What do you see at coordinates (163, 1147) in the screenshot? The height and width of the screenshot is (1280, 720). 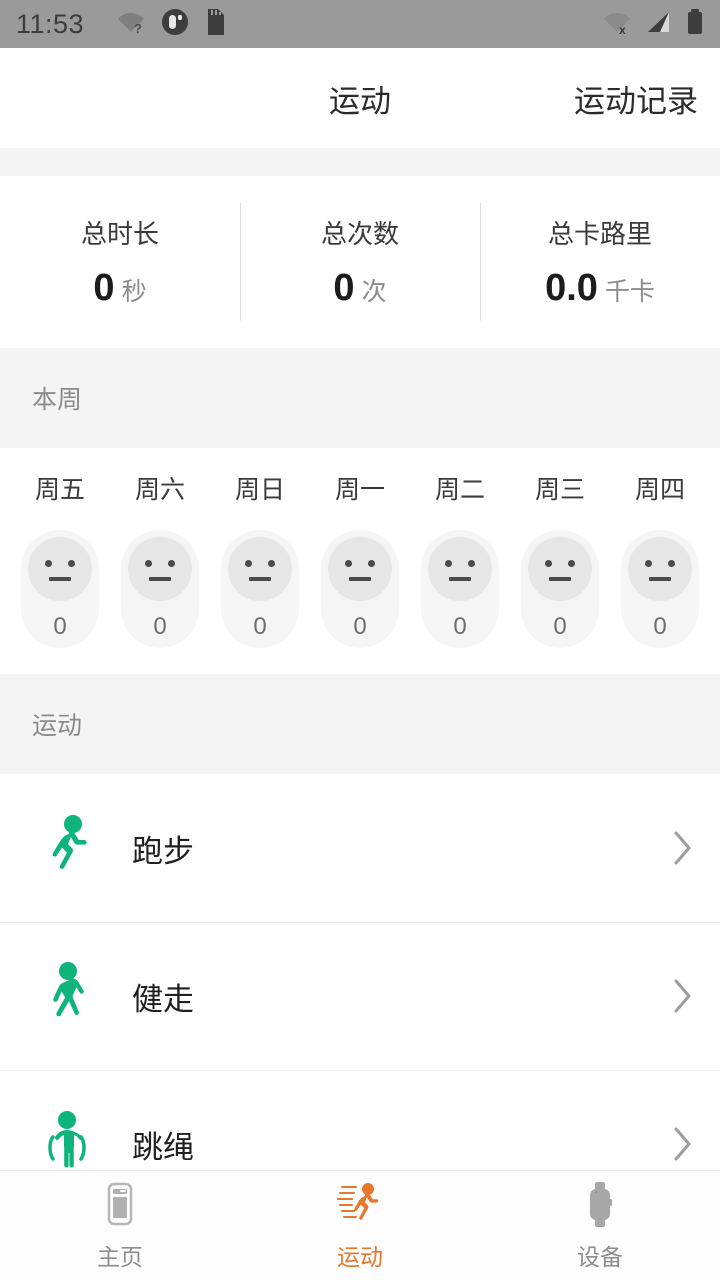 I see `exercise-item-label: 跳绳` at bounding box center [163, 1147].